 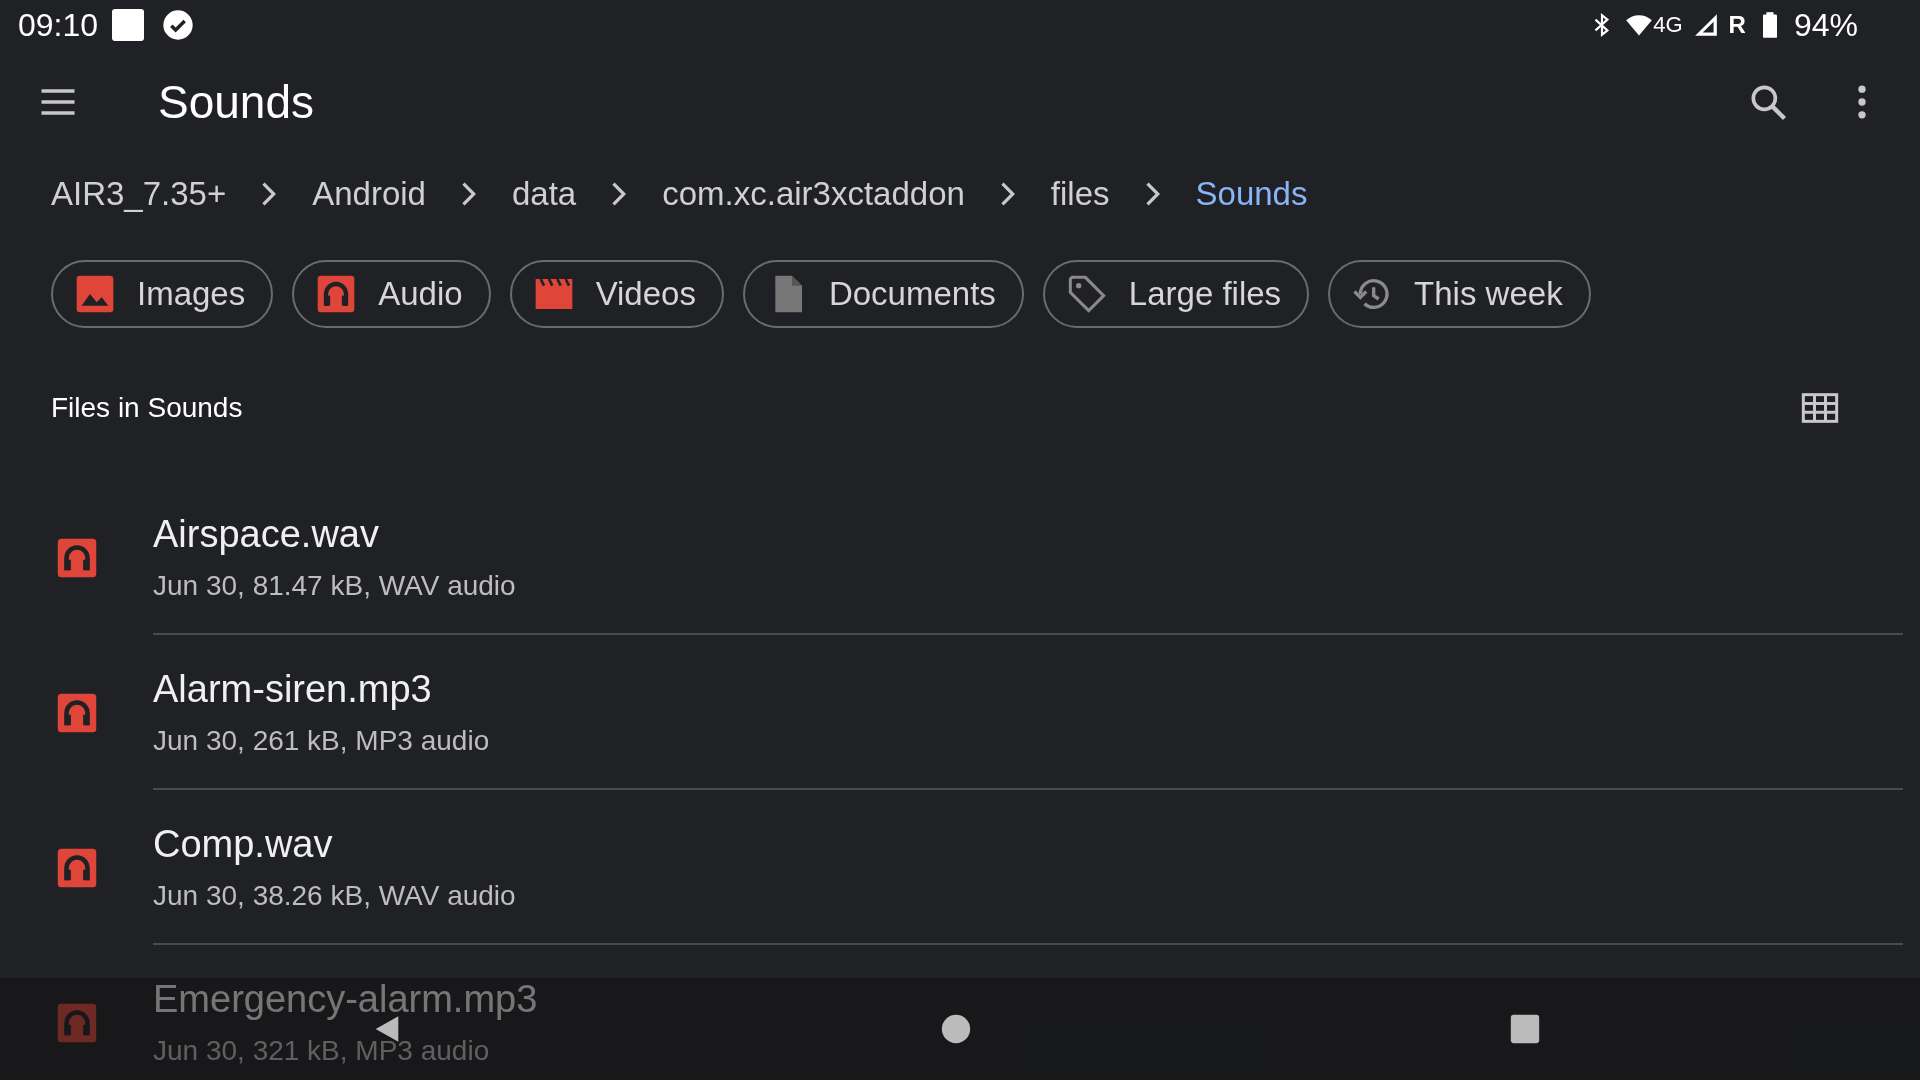 What do you see at coordinates (1459, 294) in the screenshot?
I see `filter-chip: This week` at bounding box center [1459, 294].